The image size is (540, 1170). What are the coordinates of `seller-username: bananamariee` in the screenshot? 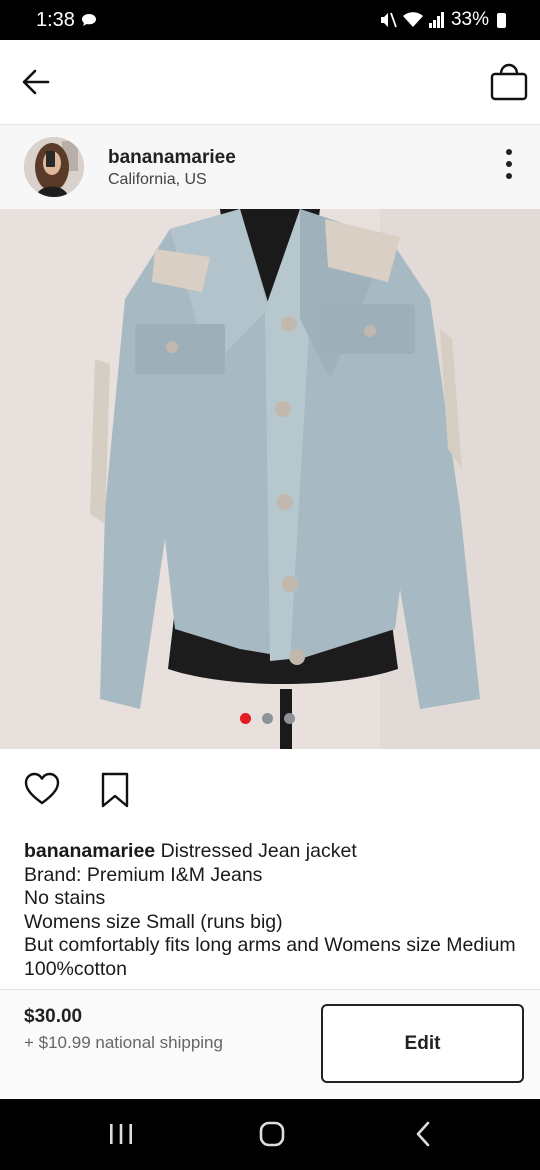 It's located at (172, 158).